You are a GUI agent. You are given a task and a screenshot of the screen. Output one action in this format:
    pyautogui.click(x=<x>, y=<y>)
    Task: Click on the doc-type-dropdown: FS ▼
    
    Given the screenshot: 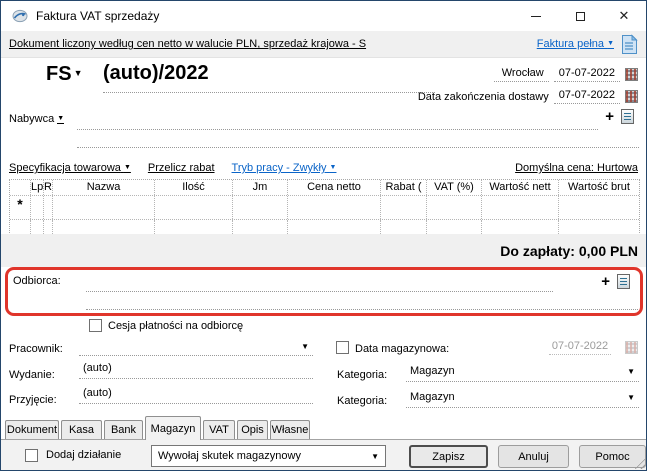 What is the action you would take?
    pyautogui.click(x=64, y=74)
    